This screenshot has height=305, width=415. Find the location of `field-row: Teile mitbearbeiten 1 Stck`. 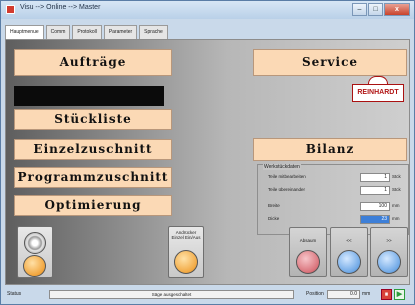

field-row: Teile mitbearbeiten 1 Stck is located at coordinates (334, 177).